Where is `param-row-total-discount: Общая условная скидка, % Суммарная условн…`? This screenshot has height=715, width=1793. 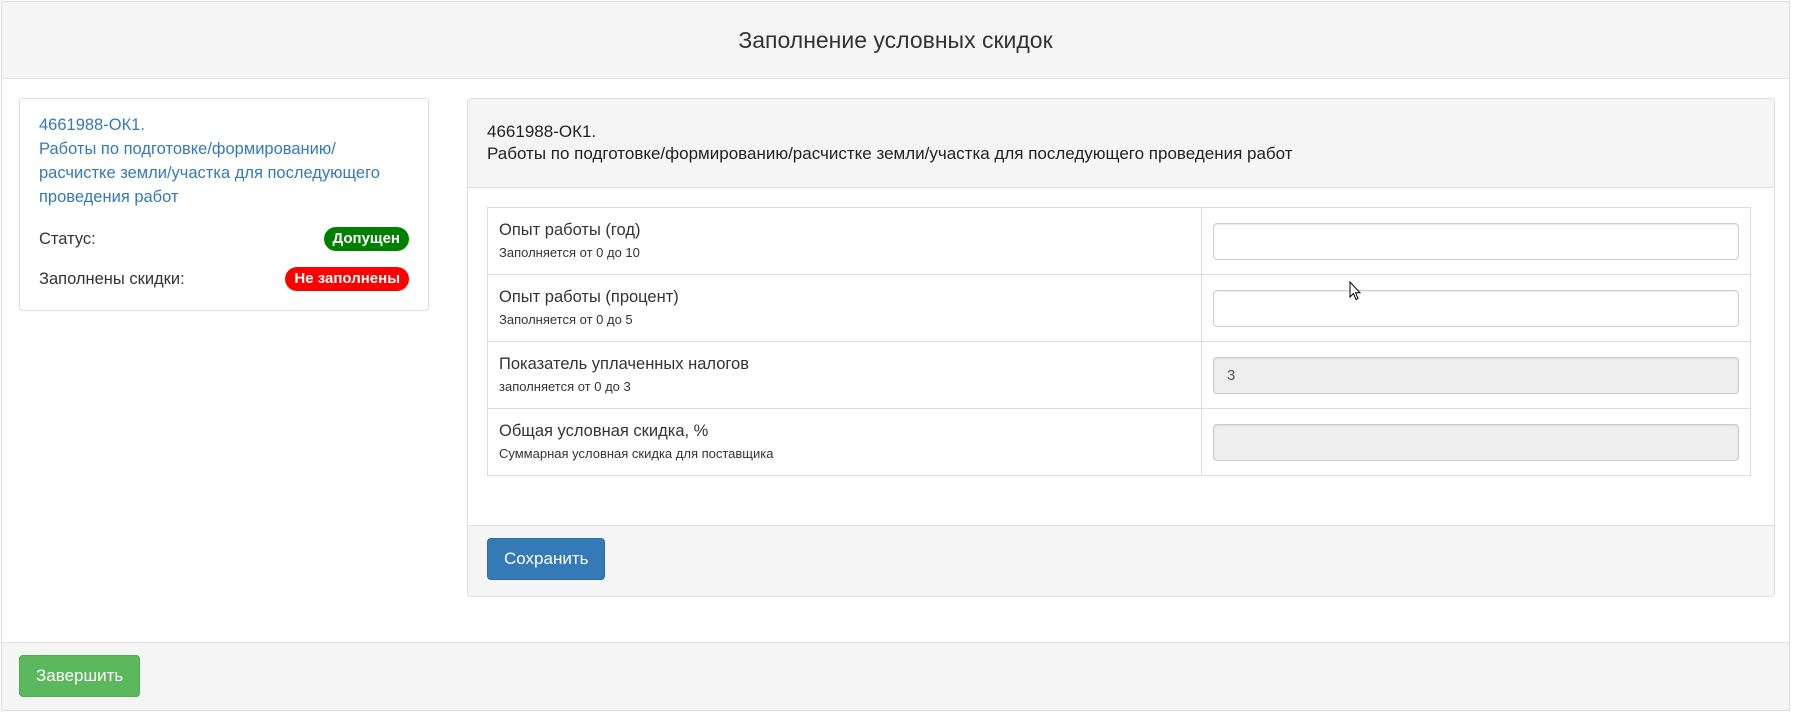
param-row-total-discount: Общая условная скидка, % Суммарная условн… is located at coordinates (1119, 442).